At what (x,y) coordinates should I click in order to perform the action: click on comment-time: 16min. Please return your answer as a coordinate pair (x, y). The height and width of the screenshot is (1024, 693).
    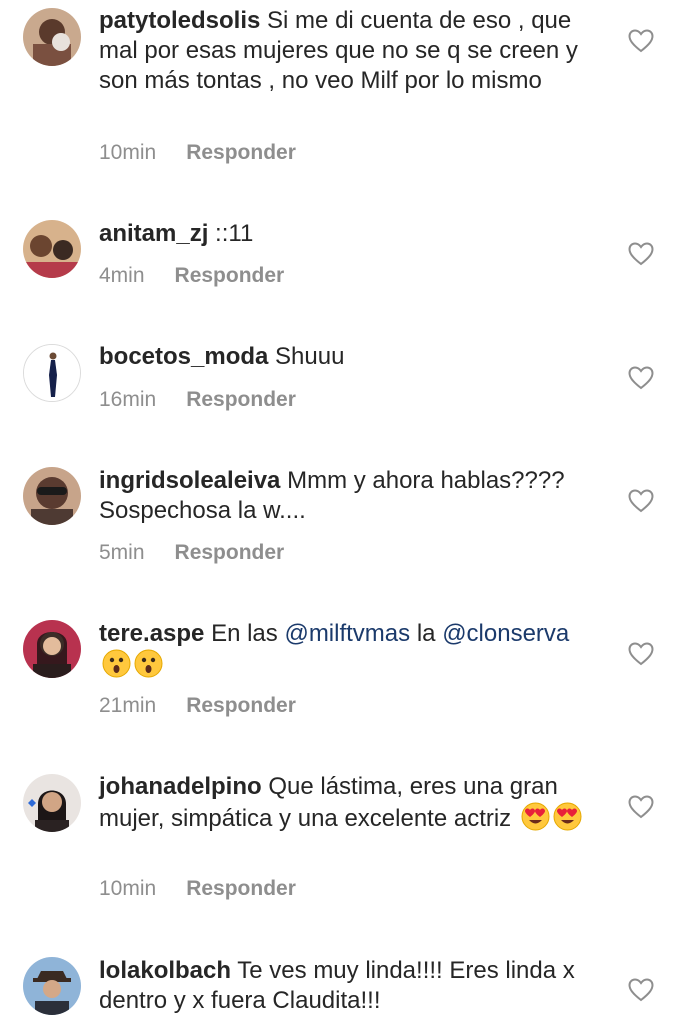
    Looking at the image, I should click on (128, 399).